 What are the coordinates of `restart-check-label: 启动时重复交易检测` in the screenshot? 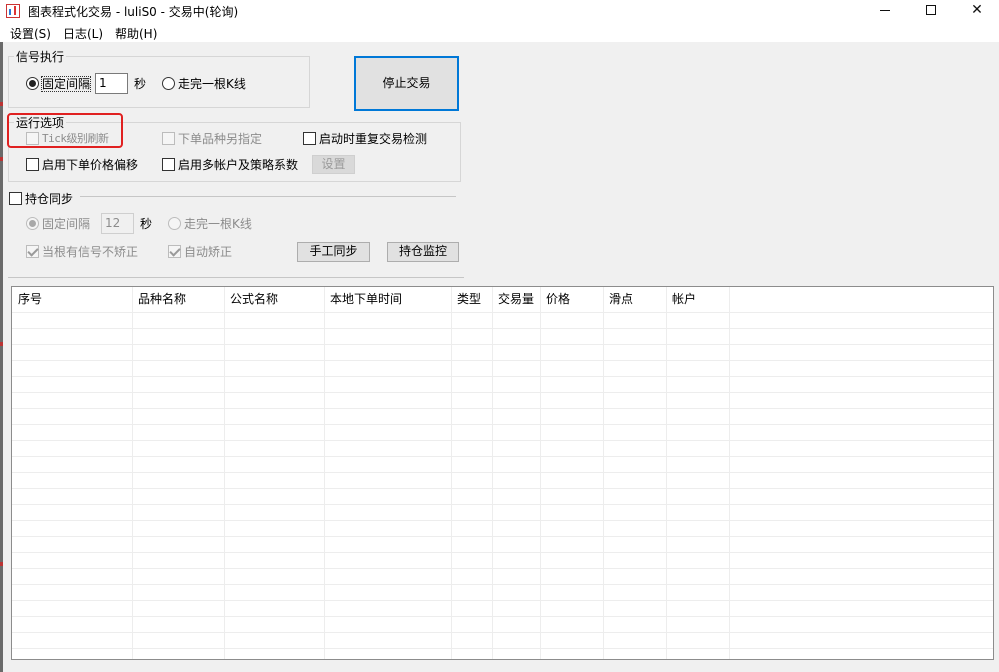 It's located at (373, 139).